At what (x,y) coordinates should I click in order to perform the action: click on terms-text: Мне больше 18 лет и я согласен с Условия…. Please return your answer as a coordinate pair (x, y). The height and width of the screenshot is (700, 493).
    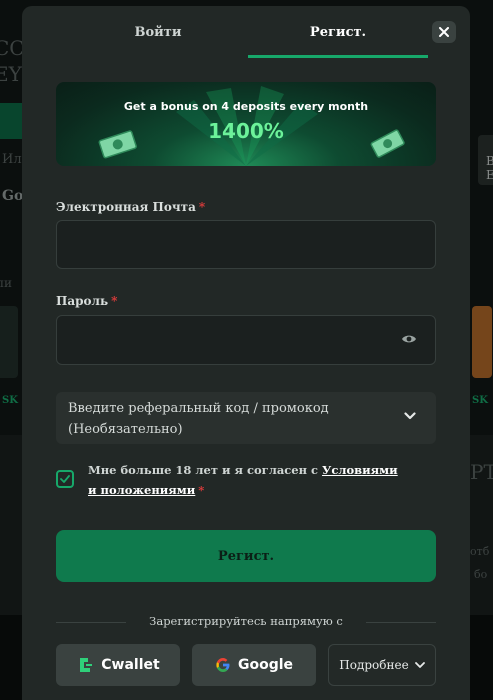
    Looking at the image, I should click on (243, 480).